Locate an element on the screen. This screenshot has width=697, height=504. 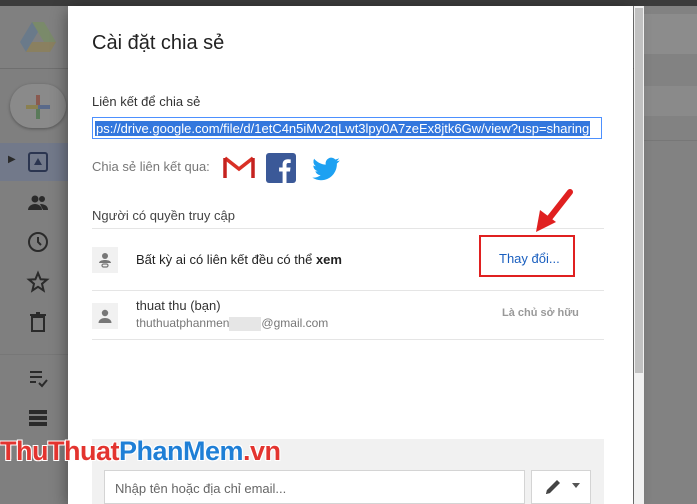
site-watermark-logo: ThuThuatPhanMem.vn is located at coordinates (150, 456).